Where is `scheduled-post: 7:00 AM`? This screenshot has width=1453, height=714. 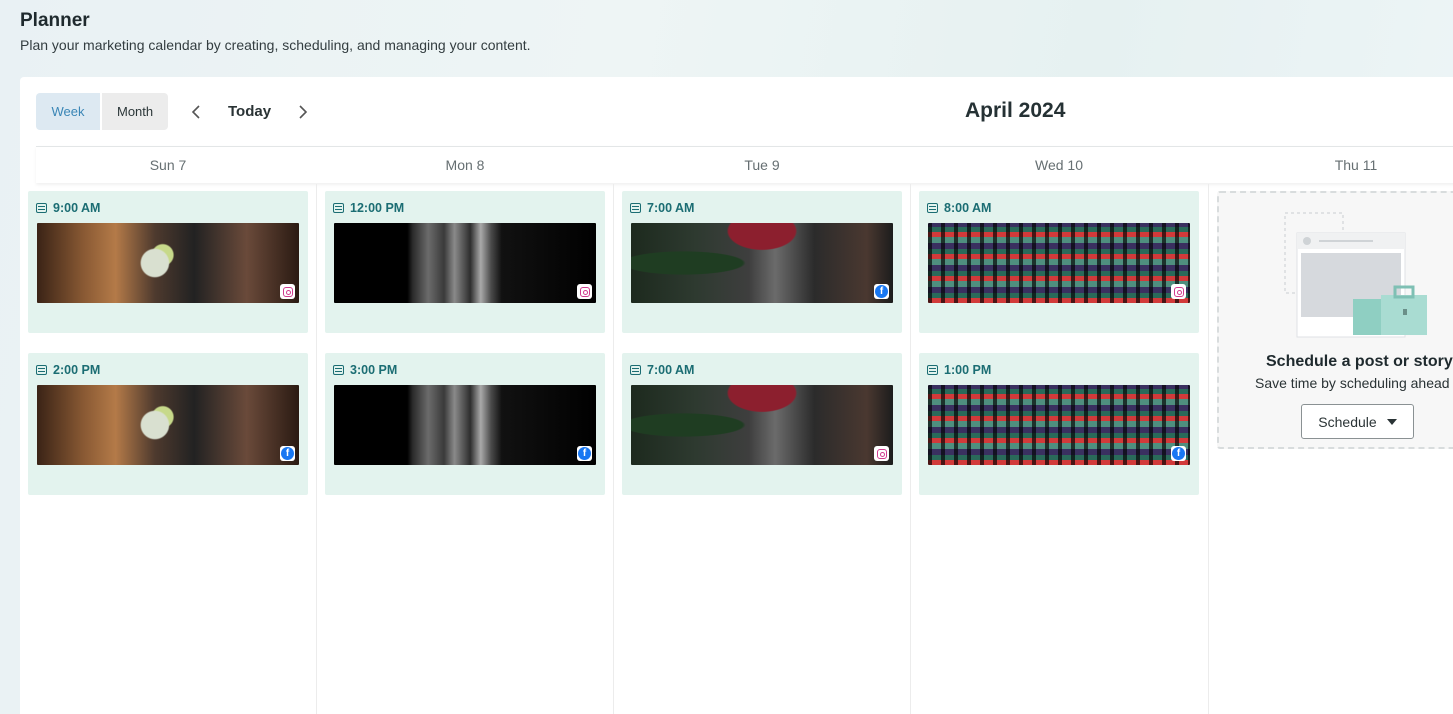 scheduled-post: 7:00 AM is located at coordinates (762, 424).